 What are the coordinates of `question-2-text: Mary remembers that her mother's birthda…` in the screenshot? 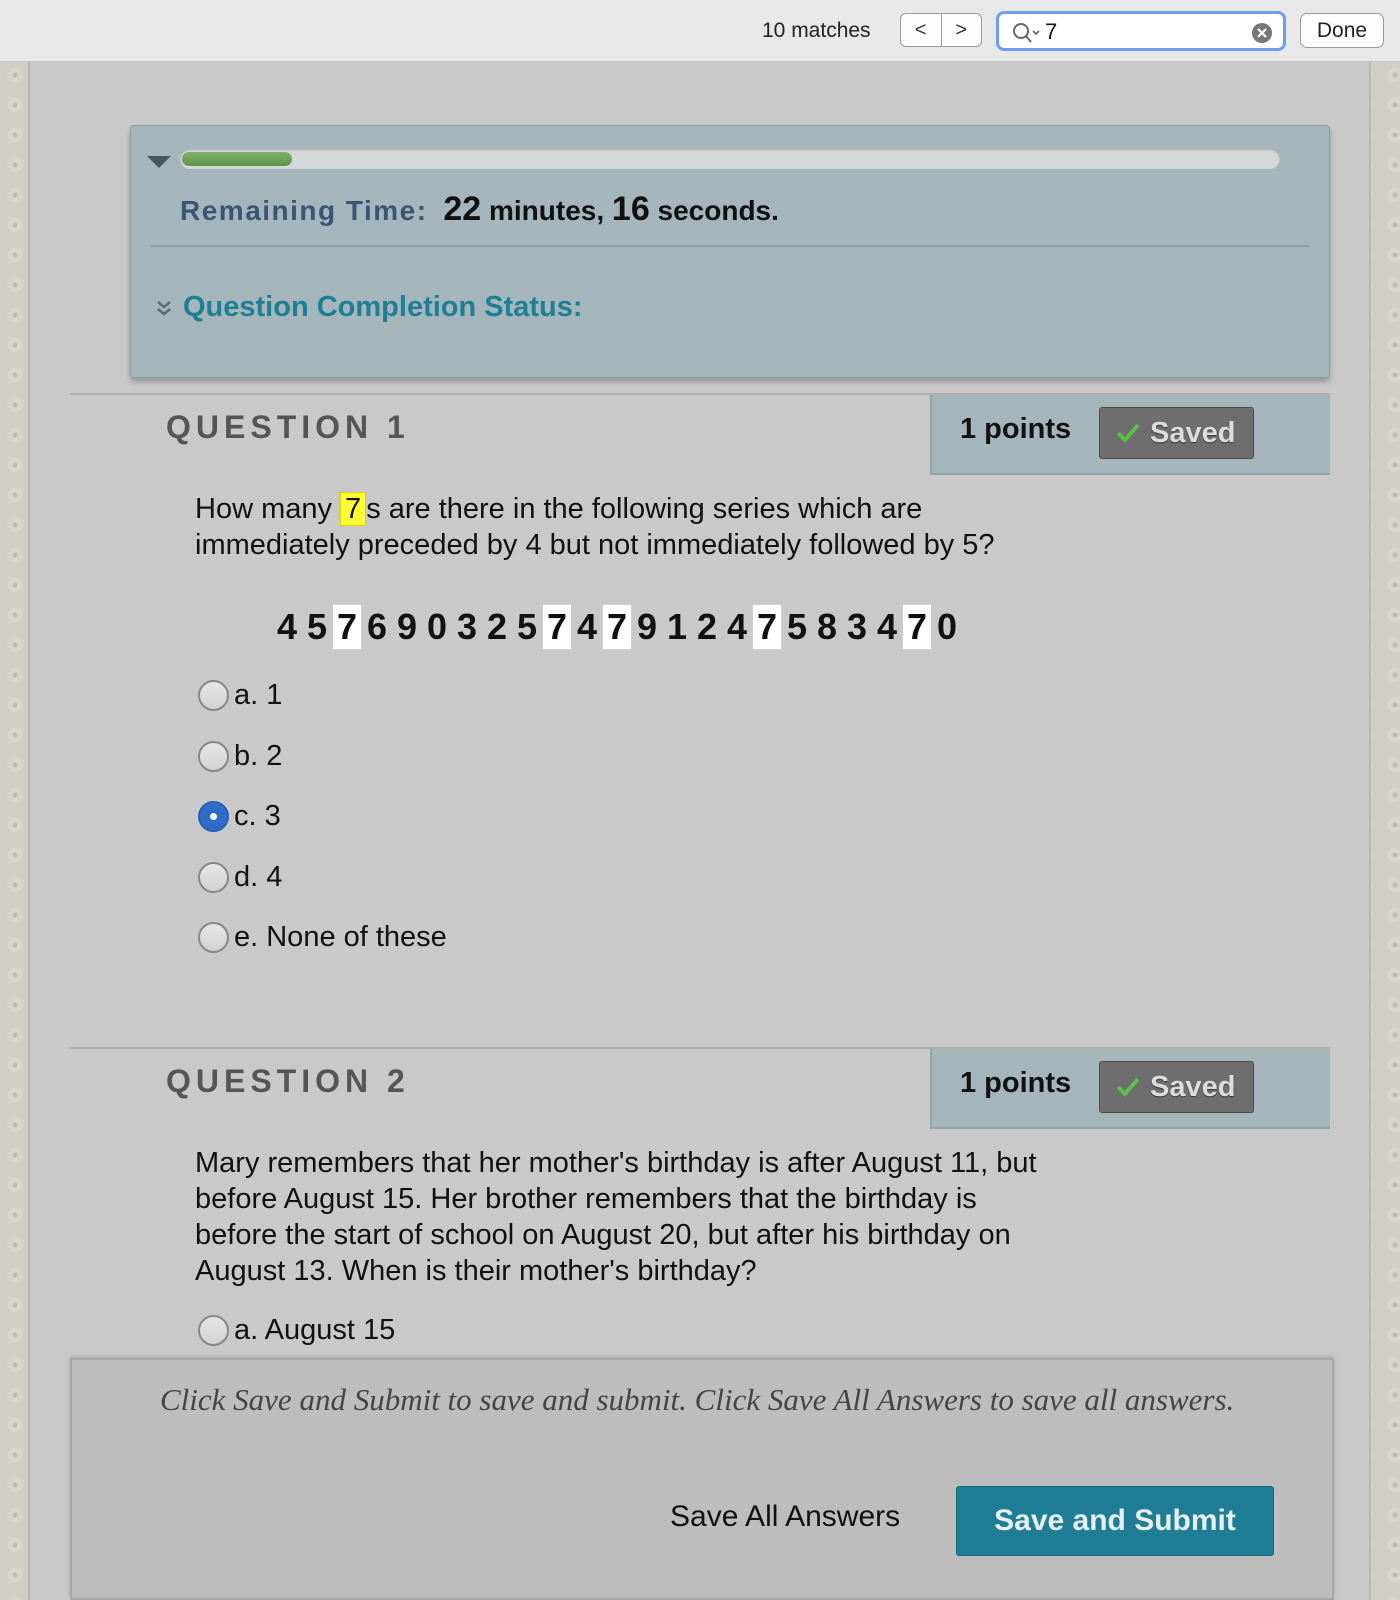 It's located at (616, 1217).